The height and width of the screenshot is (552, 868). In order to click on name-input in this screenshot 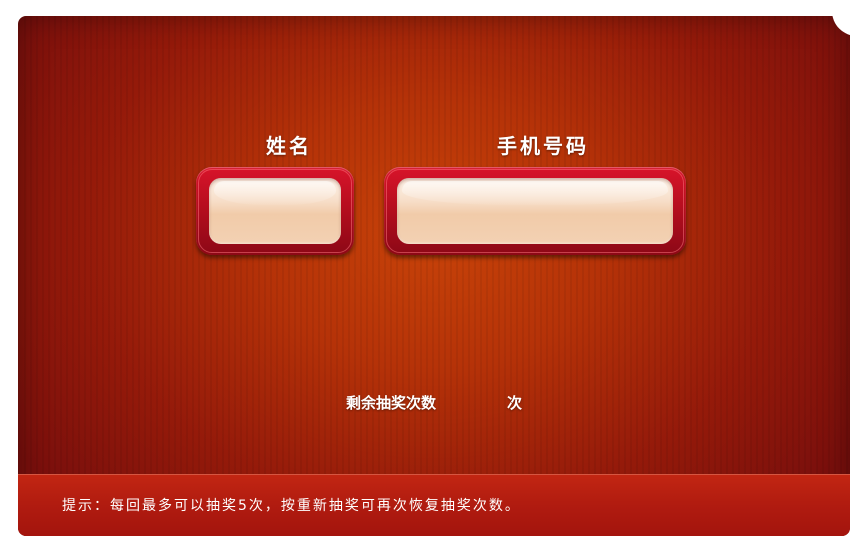, I will do `click(275, 211)`.